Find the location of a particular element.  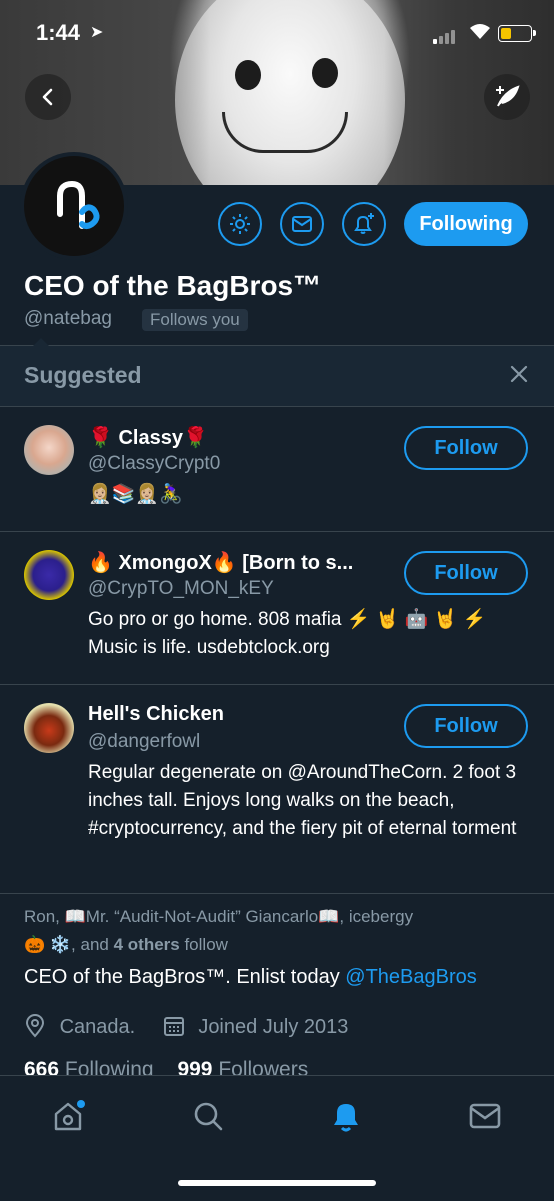

gear-icon is located at coordinates (240, 224).